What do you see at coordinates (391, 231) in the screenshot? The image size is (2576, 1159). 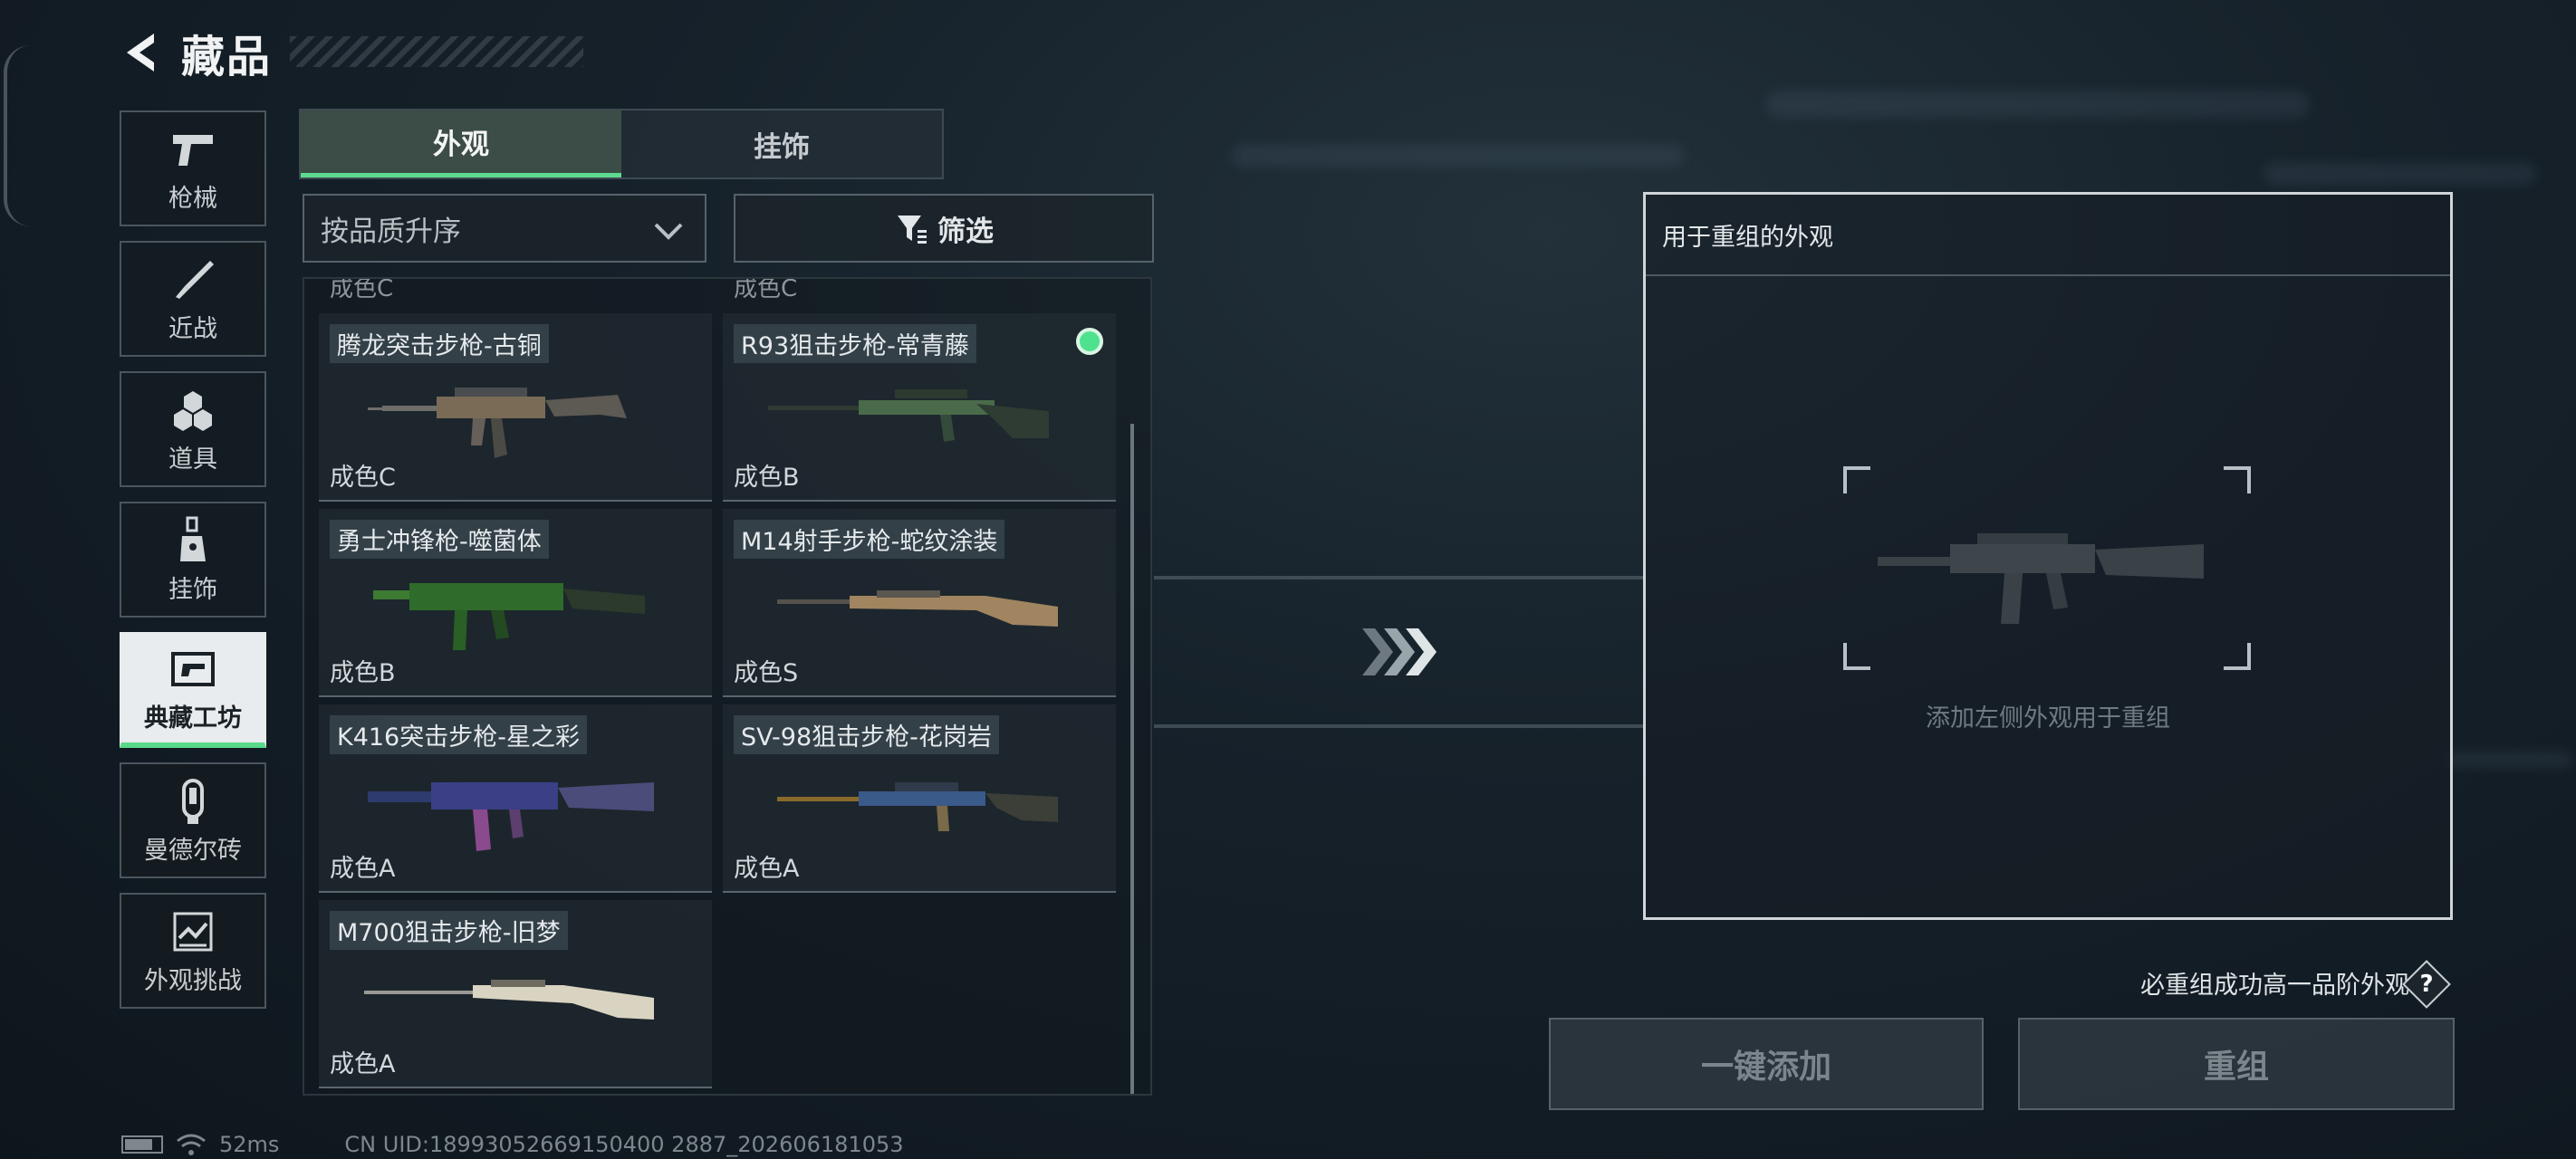 I see `sort-label: 按品质升序` at bounding box center [391, 231].